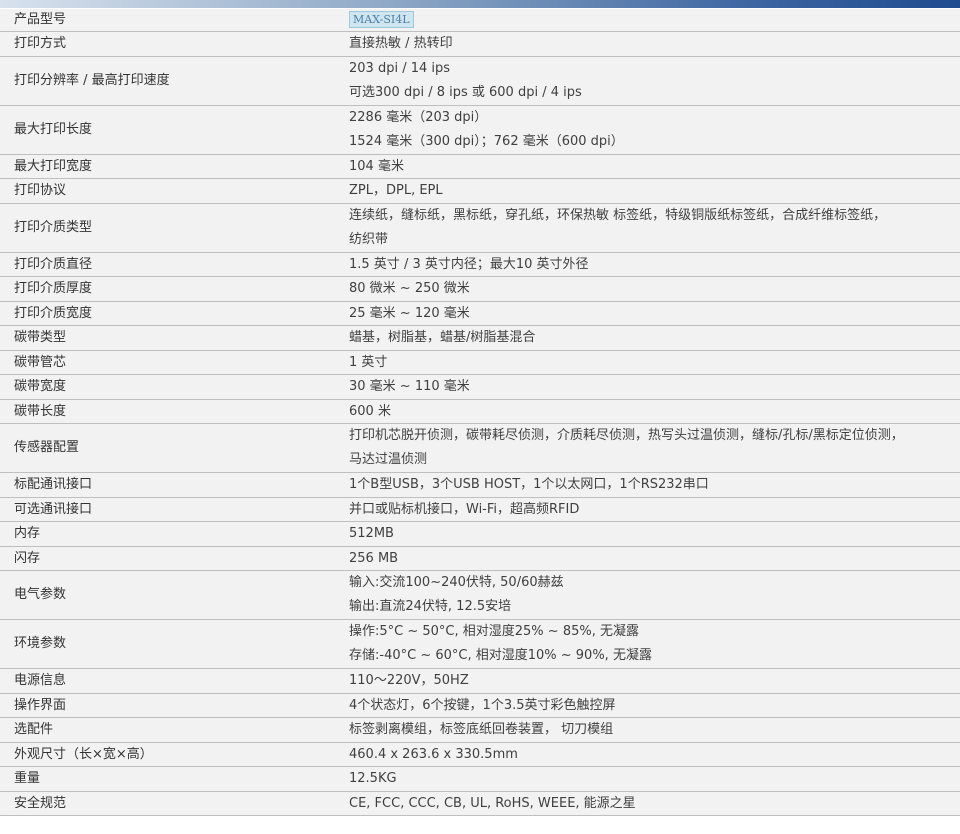  I want to click on spec-value: 12.5KG, so click(650, 779).